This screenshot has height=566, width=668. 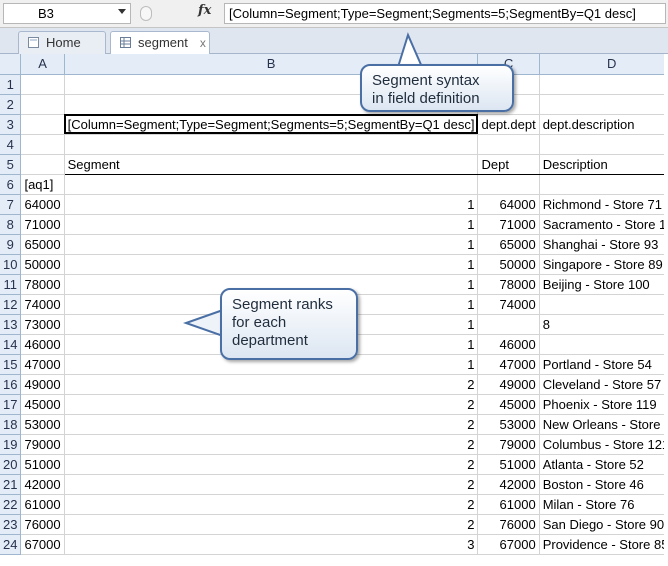 I want to click on callout-line: for each, so click(x=259, y=322).